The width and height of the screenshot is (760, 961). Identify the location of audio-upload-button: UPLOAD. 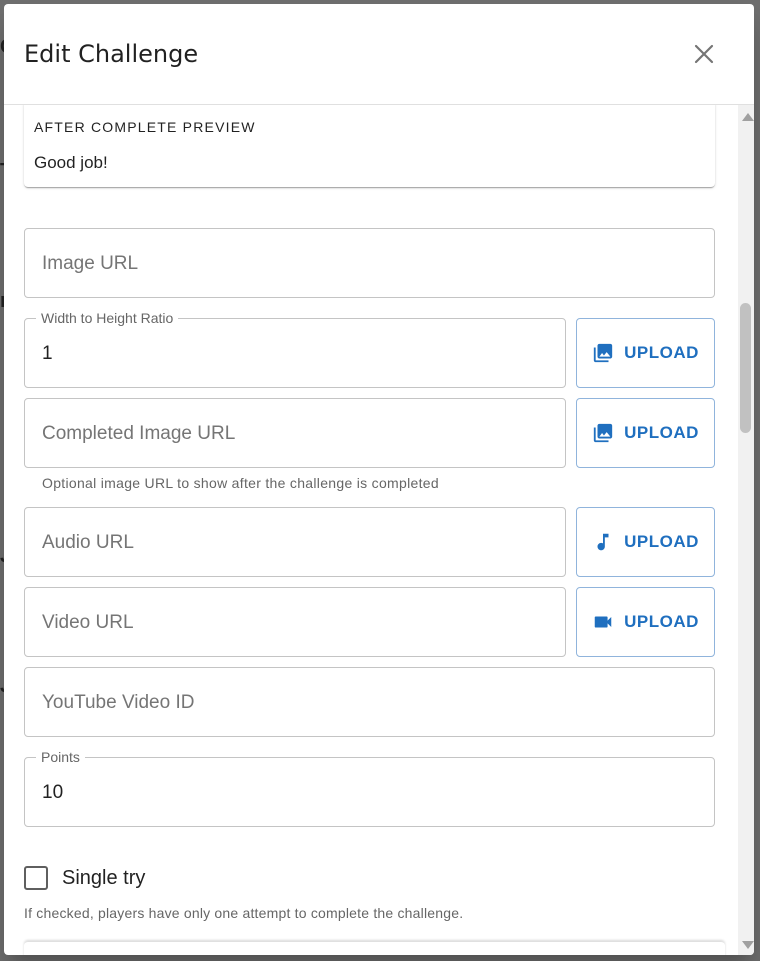
(645, 542).